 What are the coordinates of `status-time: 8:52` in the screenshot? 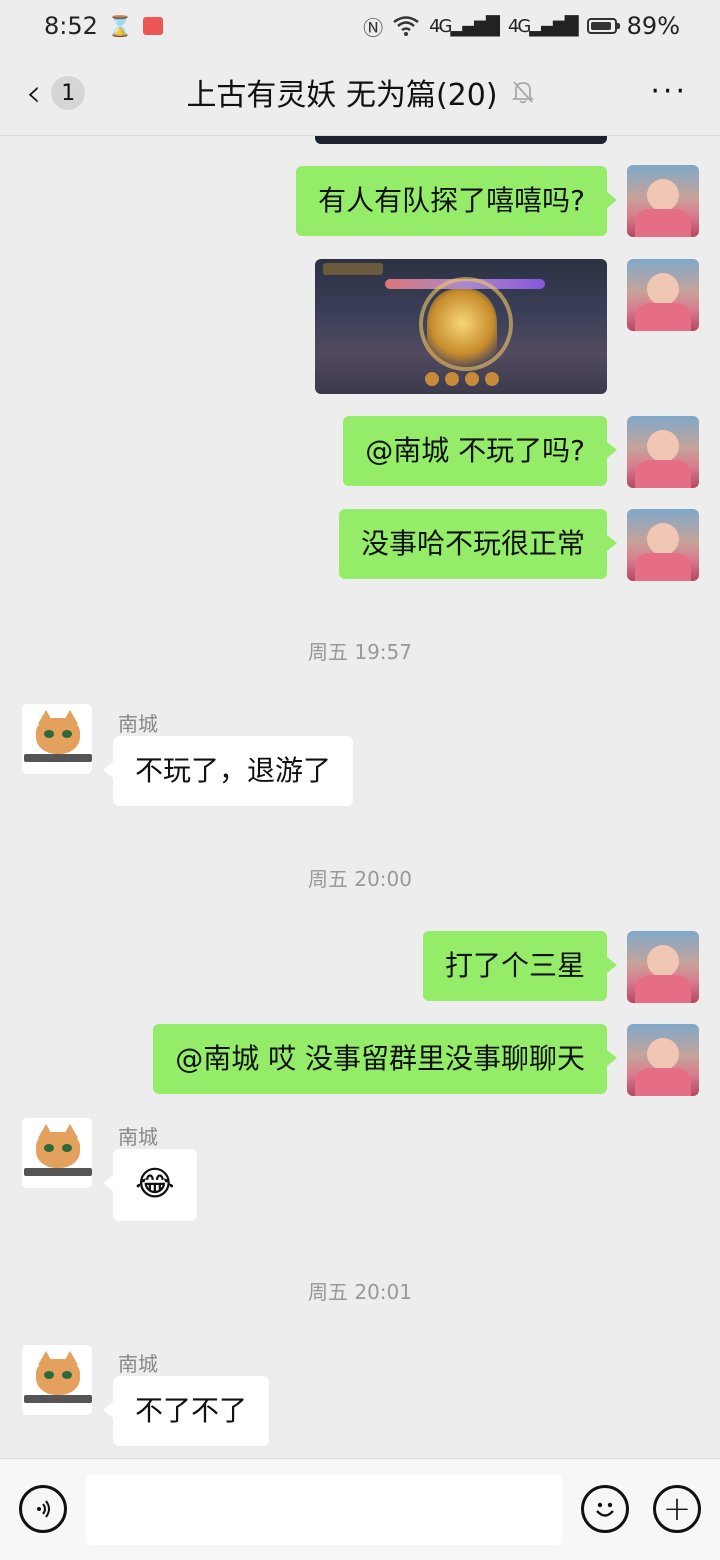 It's located at (71, 26).